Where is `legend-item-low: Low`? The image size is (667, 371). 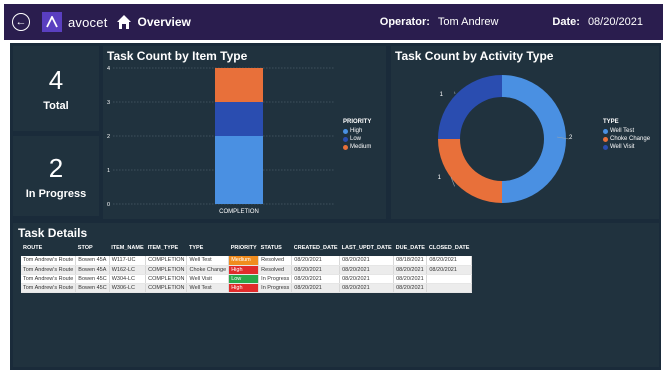
legend-item-low: Low is located at coordinates (357, 139).